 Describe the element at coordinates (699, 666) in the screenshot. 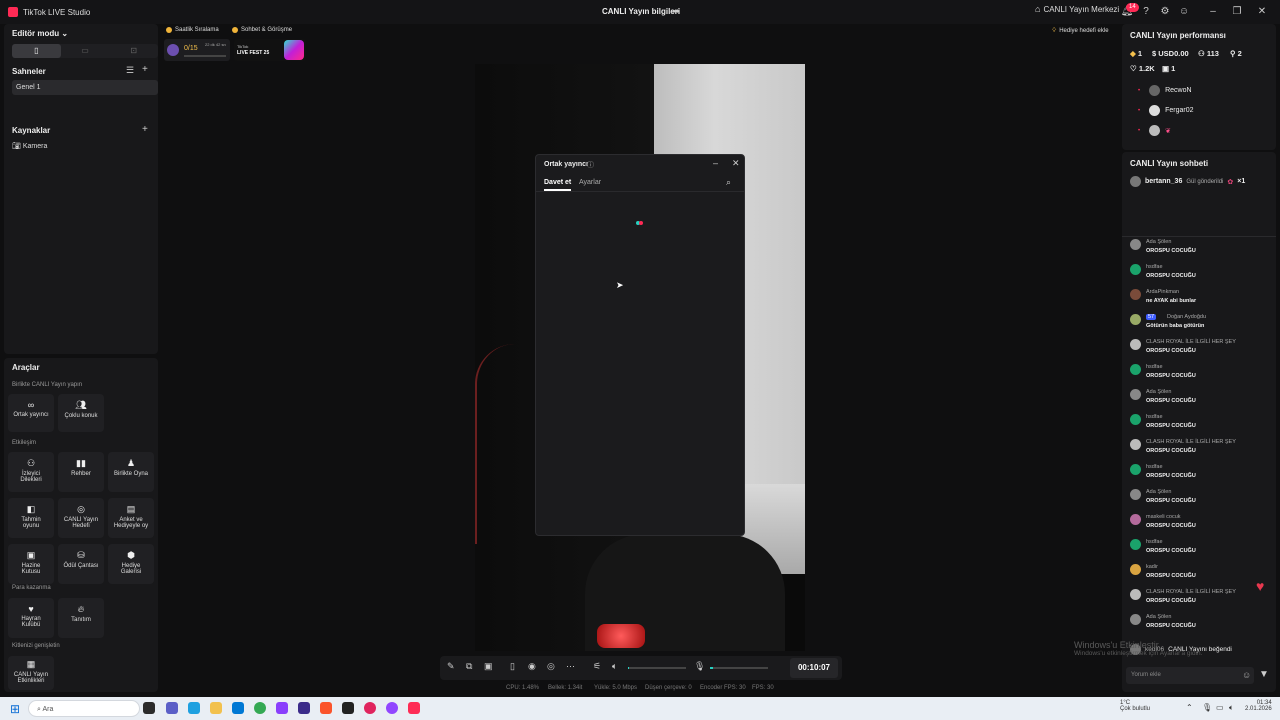

I see `microphone-icon: 🎙︎` at that location.